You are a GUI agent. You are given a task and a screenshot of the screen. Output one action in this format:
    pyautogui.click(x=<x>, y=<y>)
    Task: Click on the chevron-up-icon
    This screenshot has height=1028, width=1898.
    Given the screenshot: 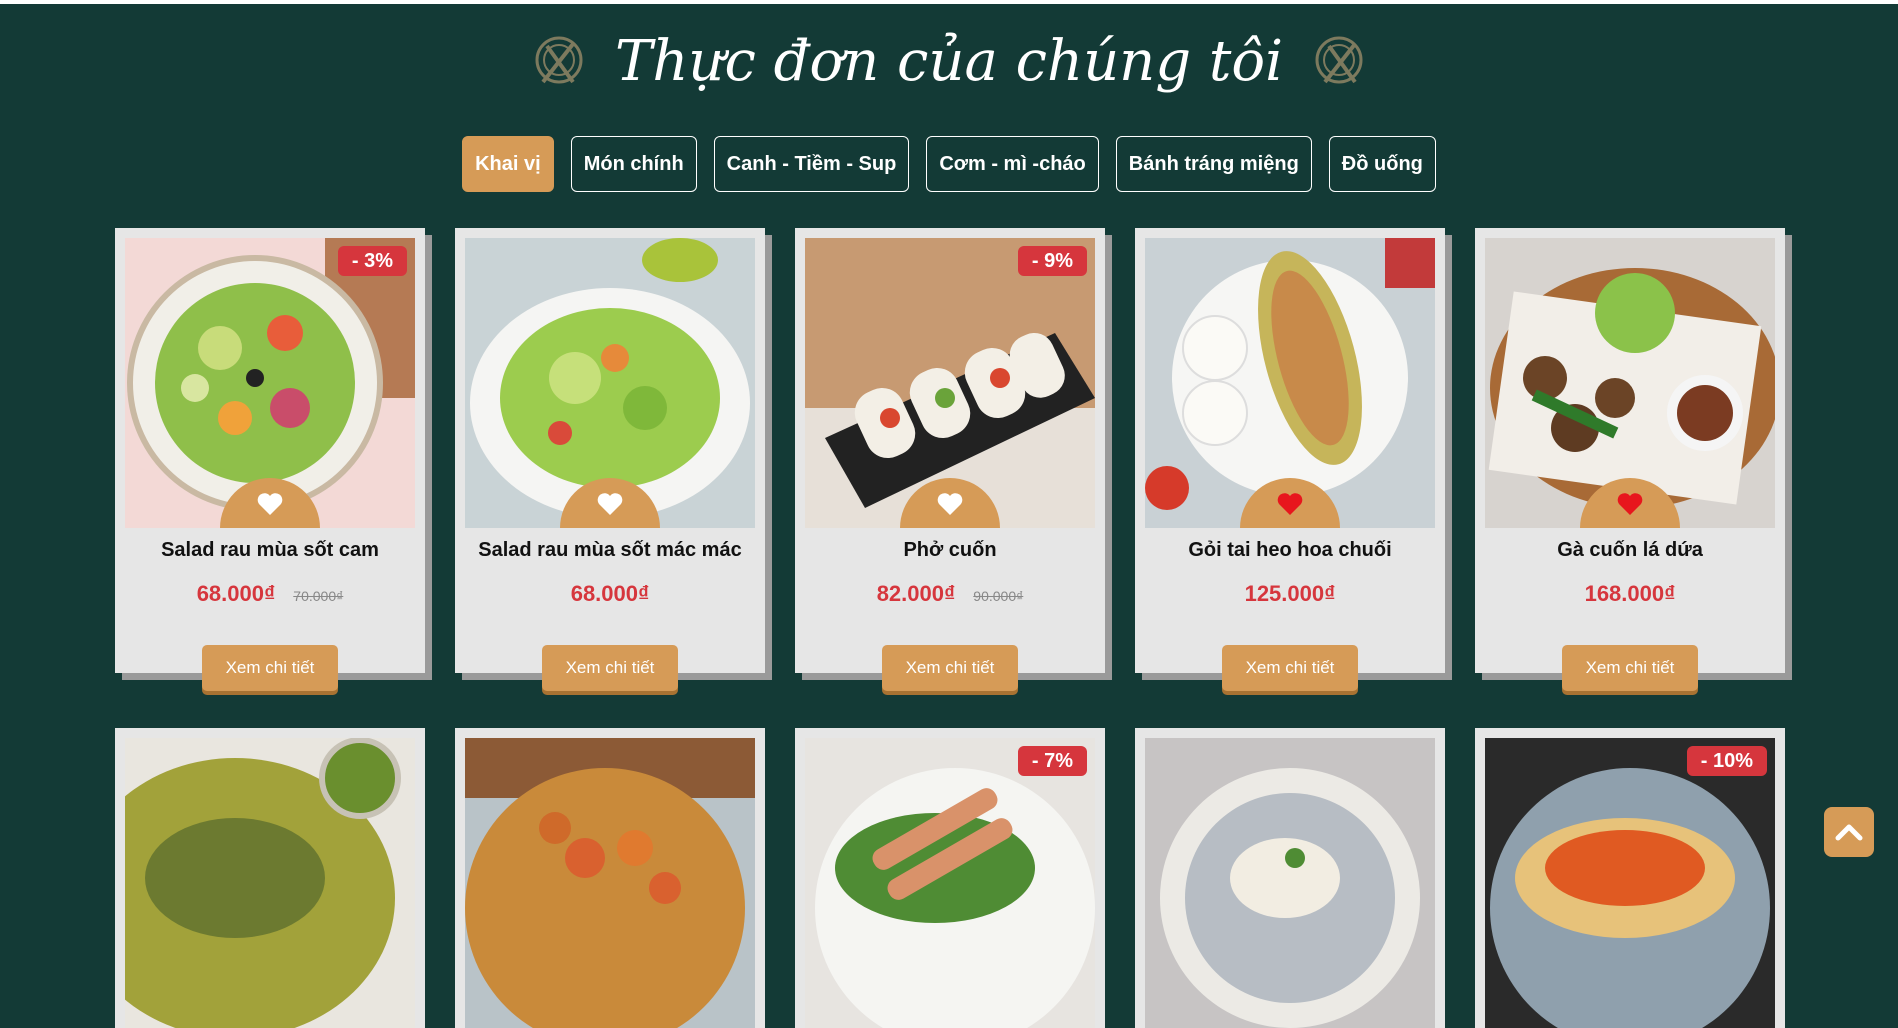 What is the action you would take?
    pyautogui.click(x=1849, y=832)
    